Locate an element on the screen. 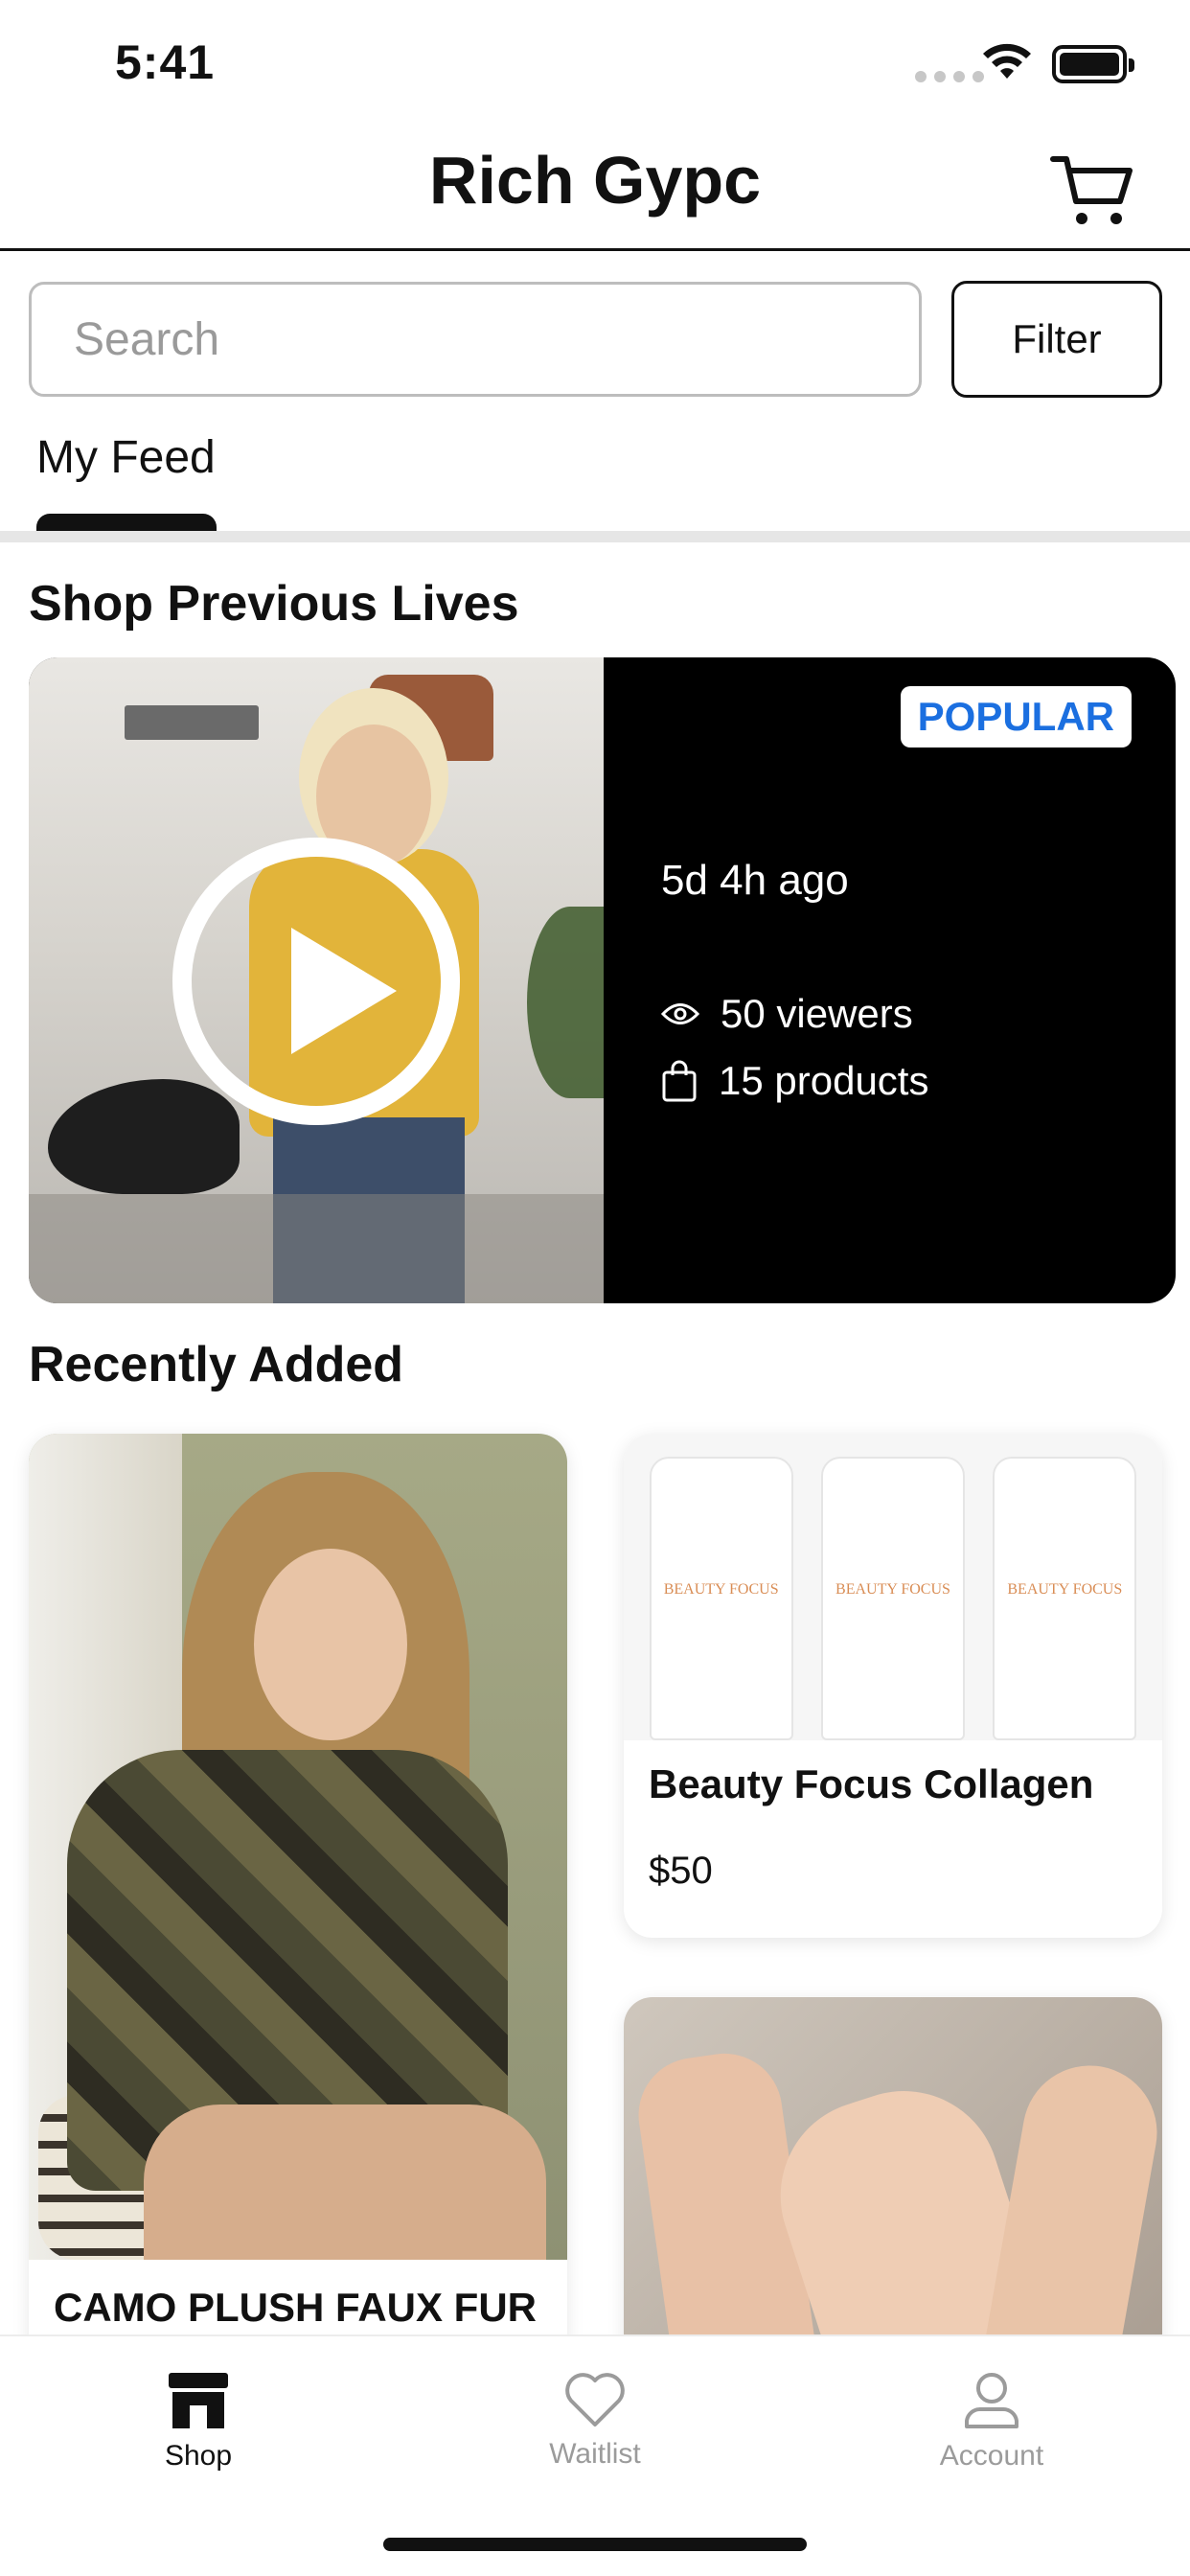 The height and width of the screenshot is (2576, 1190). app-header: Rich Gypc is located at coordinates (595, 188).